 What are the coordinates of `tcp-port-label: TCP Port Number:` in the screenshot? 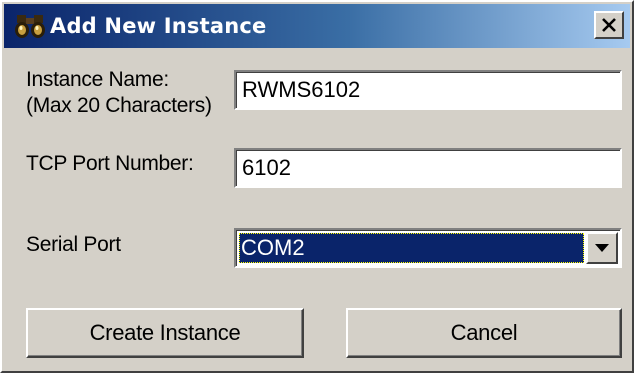 It's located at (110, 163).